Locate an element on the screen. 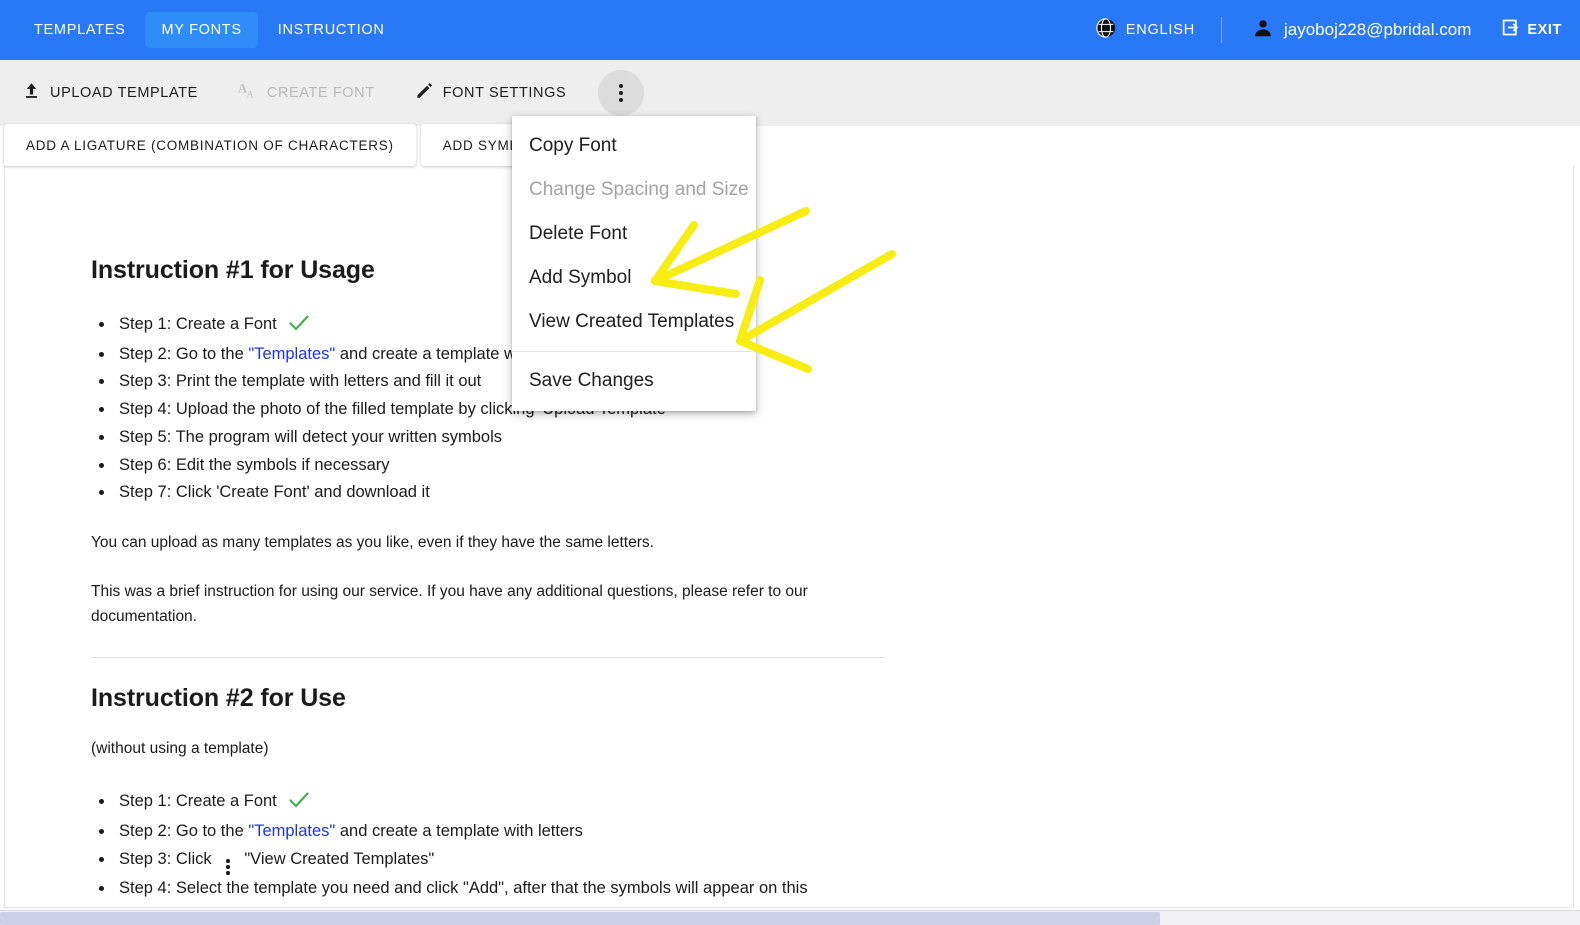 Image resolution: width=1580 pixels, height=925 pixels. globe-icon is located at coordinates (1106, 30).